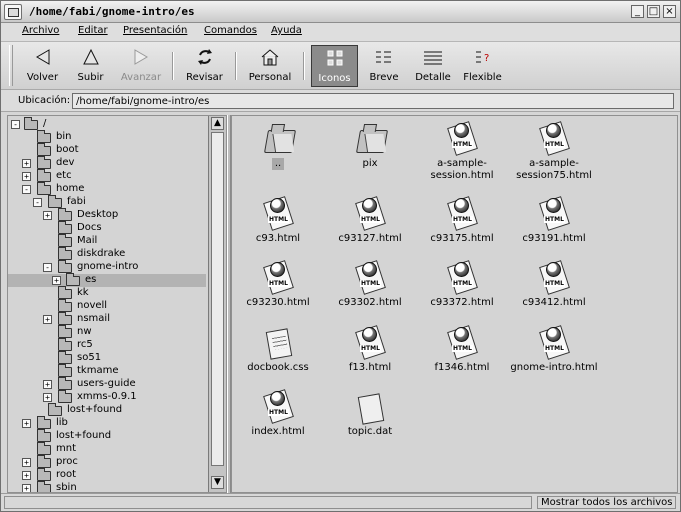 The width and height of the screenshot is (681, 512). I want to click on title-bar: /home/fabi/gnome-intro/es _ □ ×, so click(340, 12).